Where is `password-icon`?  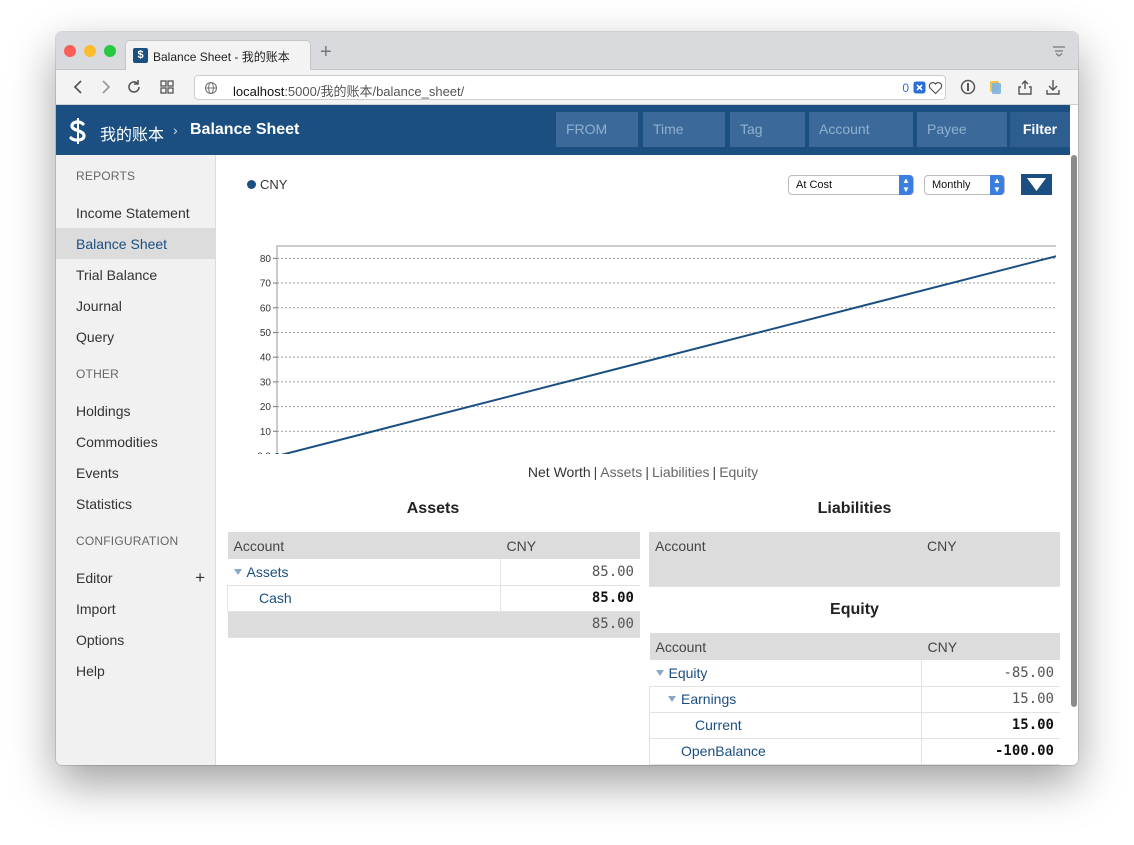 password-icon is located at coordinates (968, 87).